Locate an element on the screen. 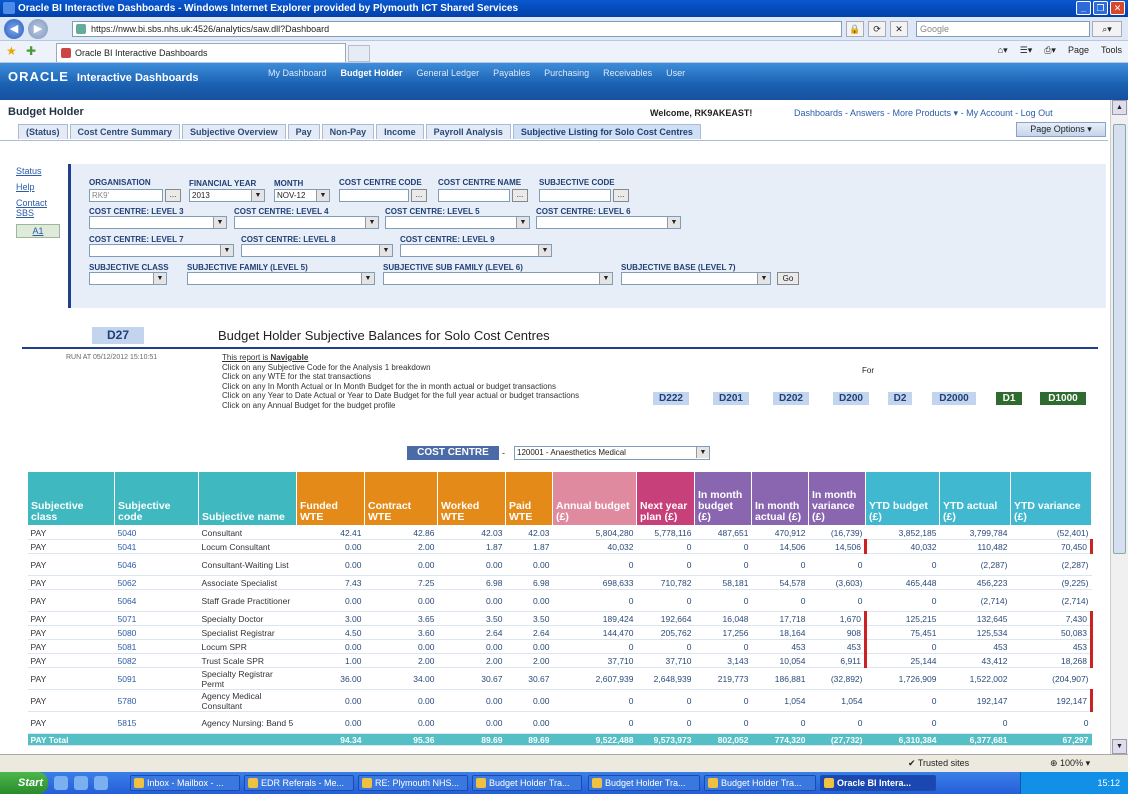  drill-d222-button: D222 is located at coordinates (671, 398).